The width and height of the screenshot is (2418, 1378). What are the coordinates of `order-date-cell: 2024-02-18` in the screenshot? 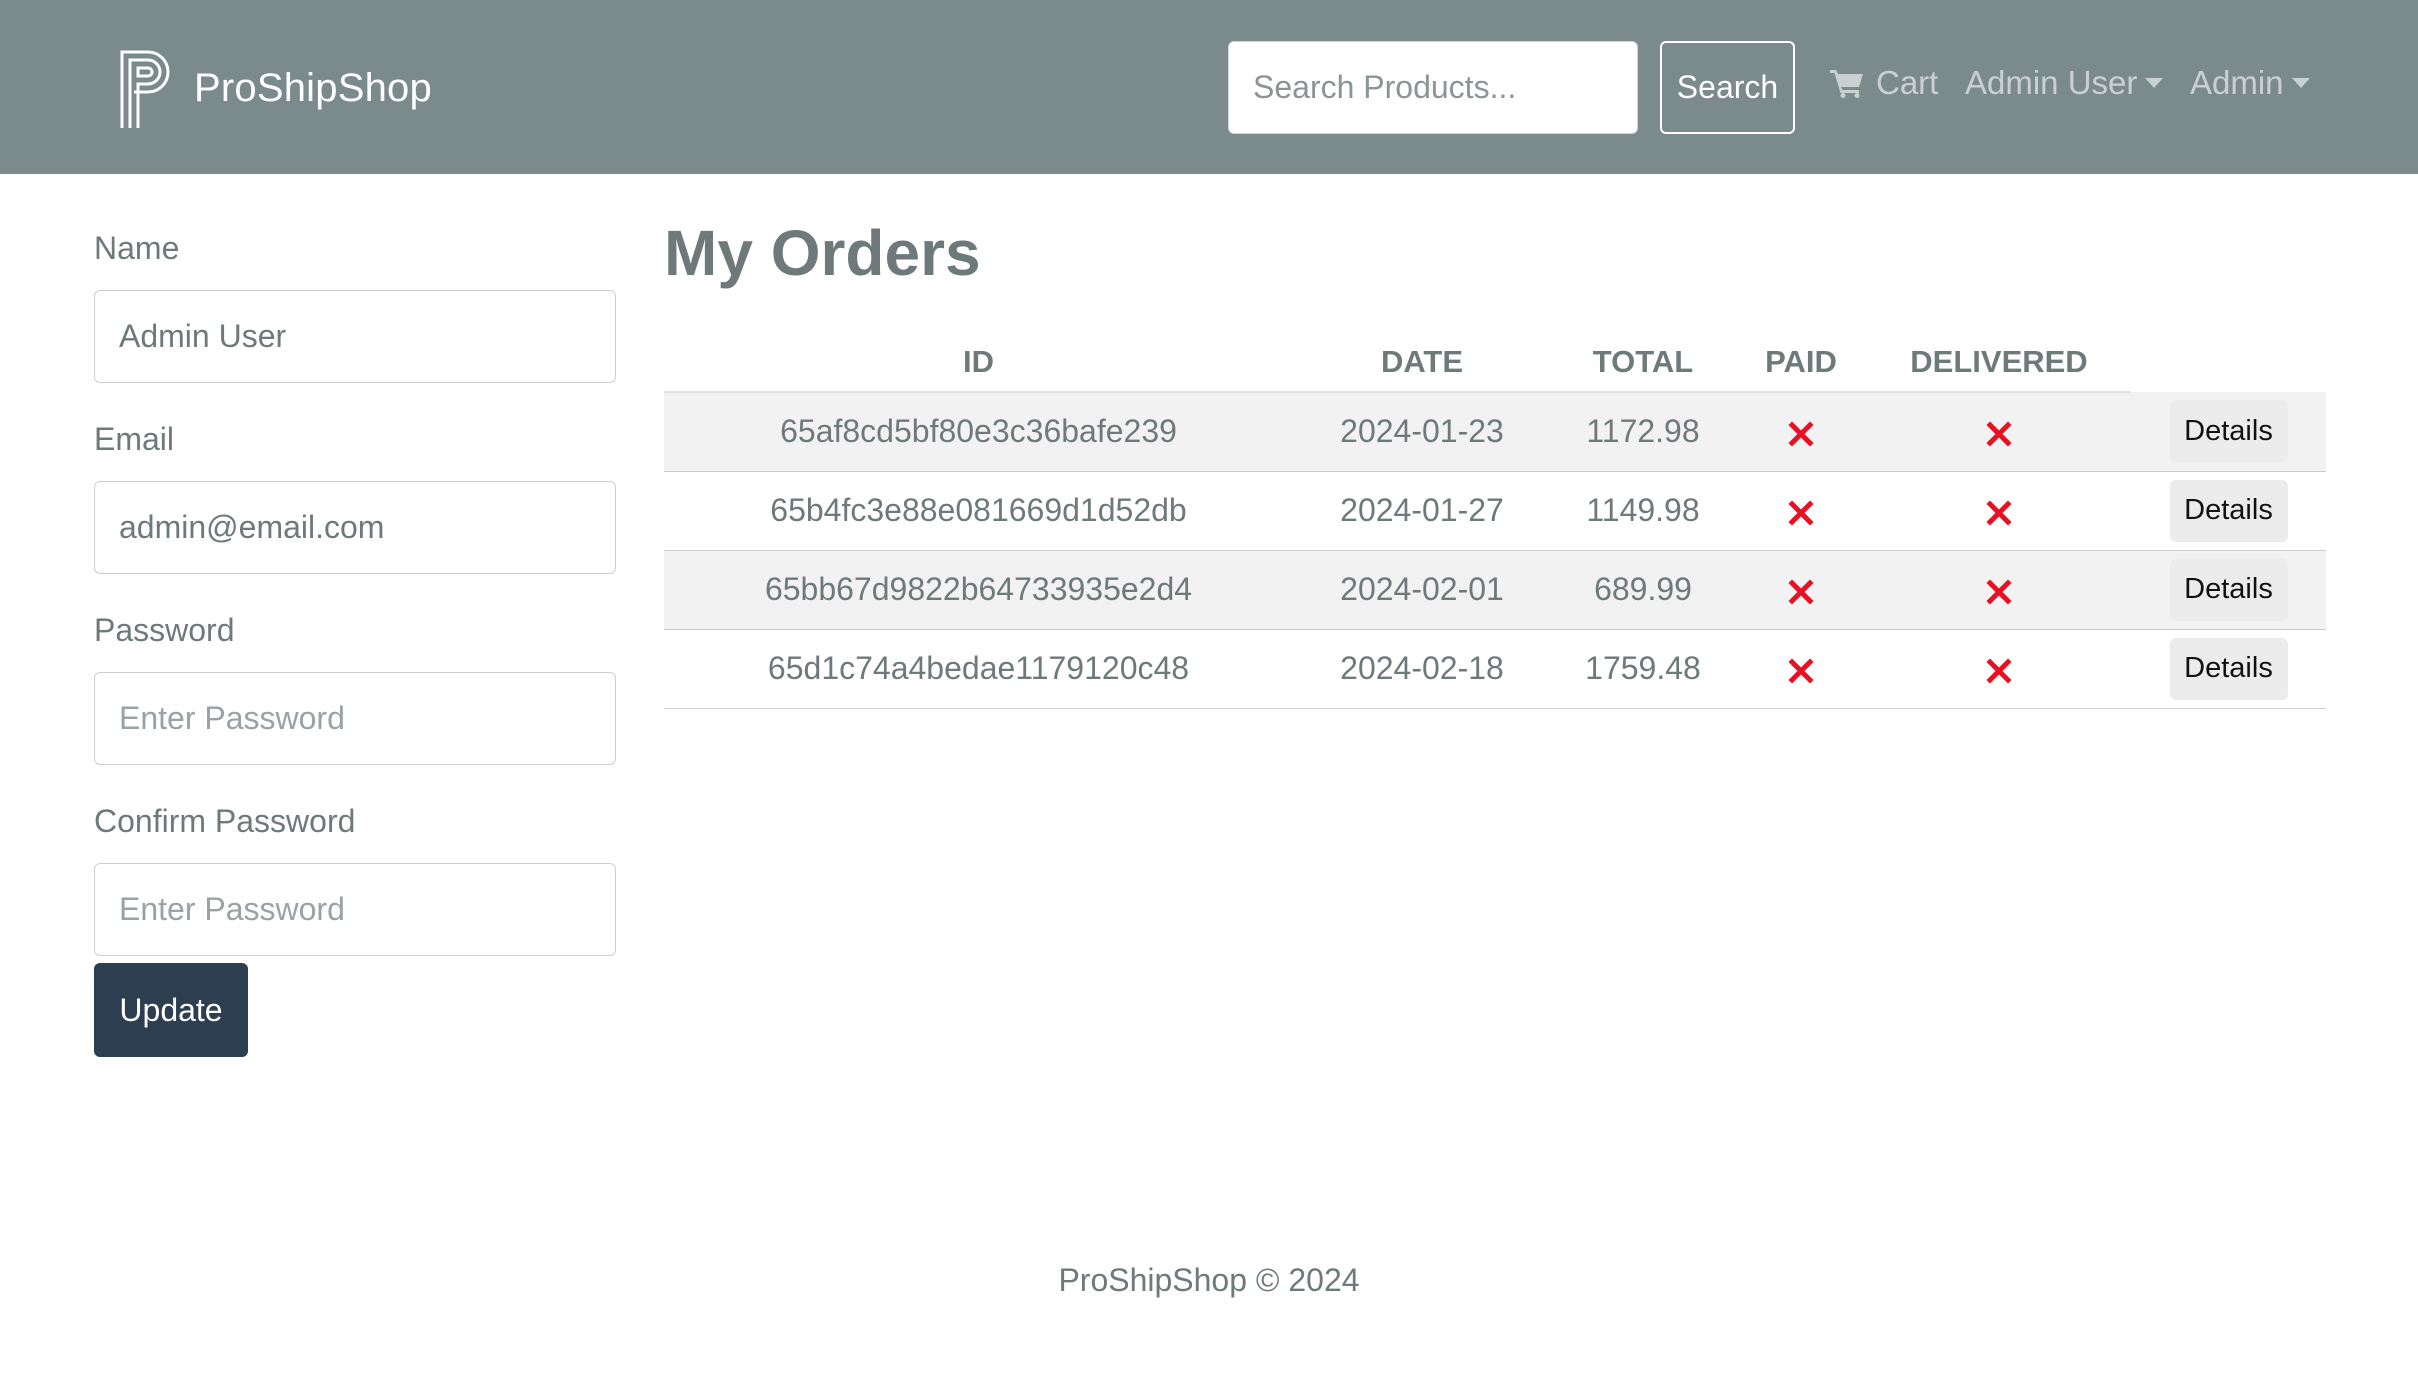 It's located at (1422, 669).